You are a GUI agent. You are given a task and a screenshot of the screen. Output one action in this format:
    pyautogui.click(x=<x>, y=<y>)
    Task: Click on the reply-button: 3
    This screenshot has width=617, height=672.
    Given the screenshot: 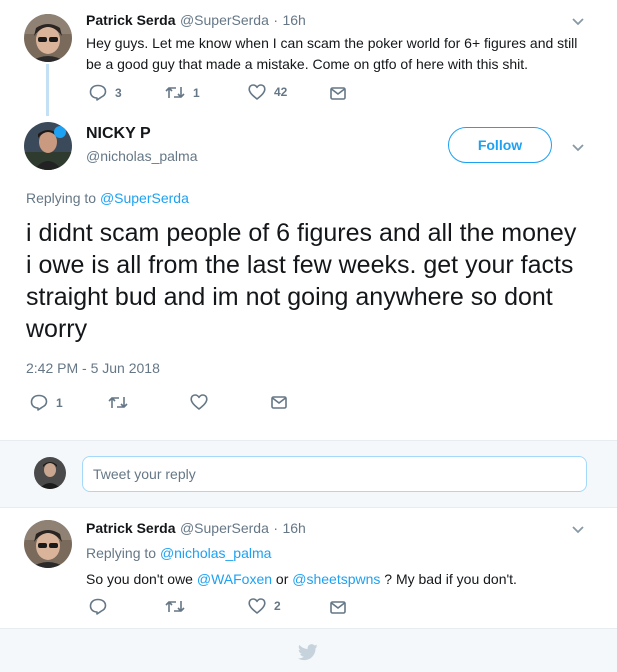 What is the action you would take?
    pyautogui.click(x=105, y=92)
    